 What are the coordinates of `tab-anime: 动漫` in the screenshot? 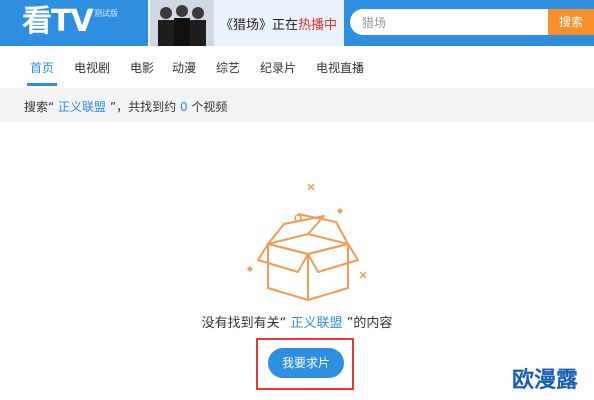 It's located at (184, 67).